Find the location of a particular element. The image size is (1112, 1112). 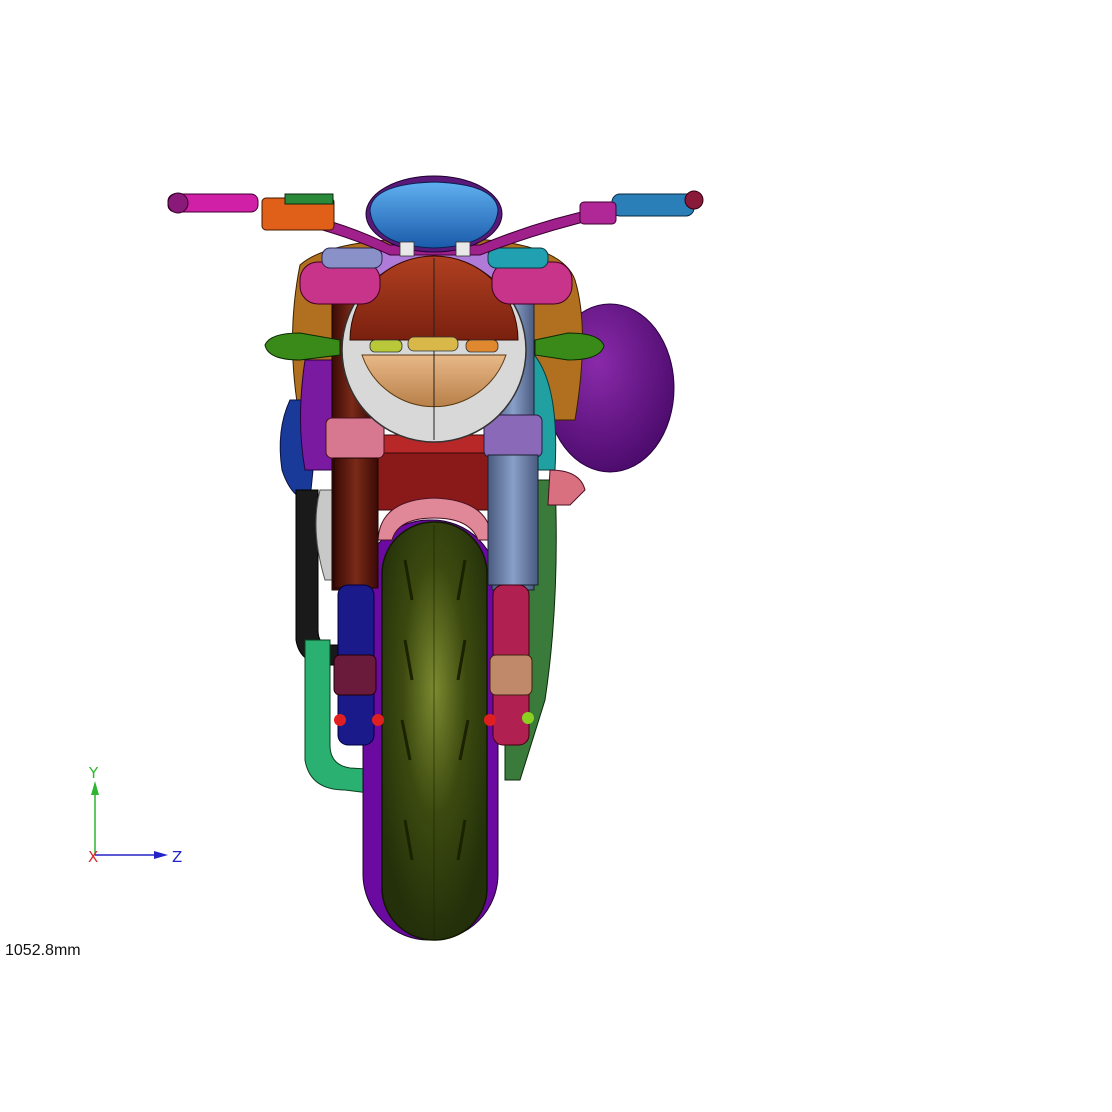

z-axis-arrowhead is located at coordinates (161, 855).